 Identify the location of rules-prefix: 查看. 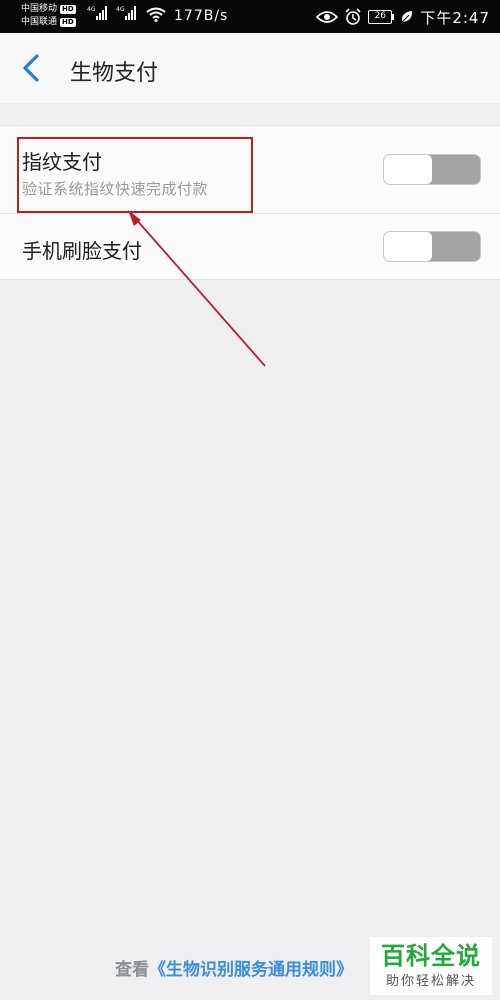
(132, 970).